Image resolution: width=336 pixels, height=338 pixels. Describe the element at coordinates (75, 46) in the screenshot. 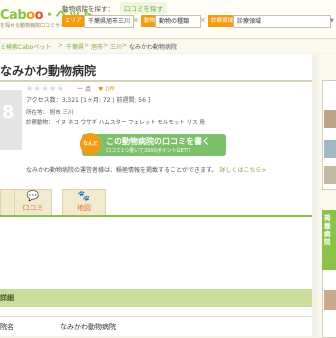

I see `breadcrumb-pref: 千葉県` at that location.